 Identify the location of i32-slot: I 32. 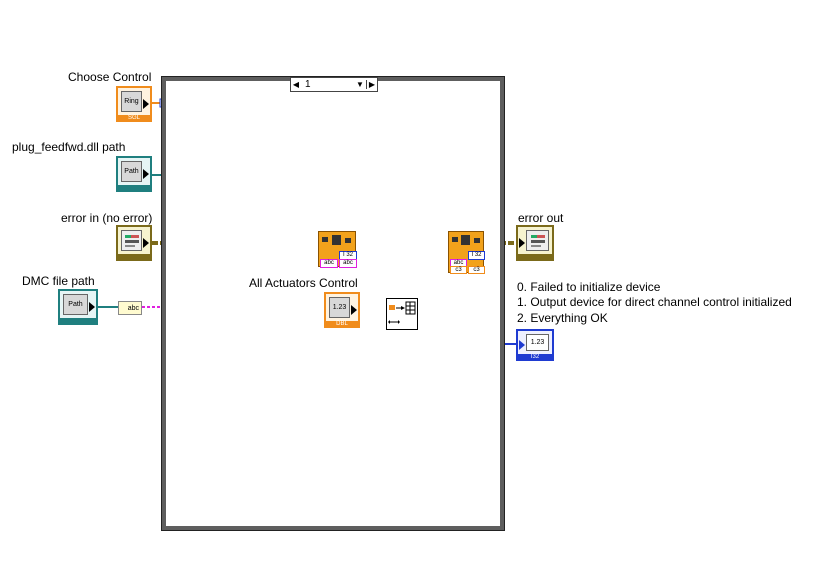
(476, 255).